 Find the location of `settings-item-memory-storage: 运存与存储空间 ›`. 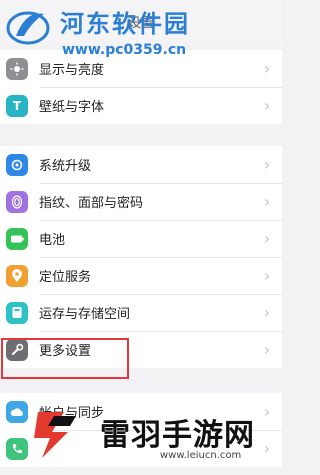

settings-item-memory-storage: 运存与存储空间 › is located at coordinates (141, 312).